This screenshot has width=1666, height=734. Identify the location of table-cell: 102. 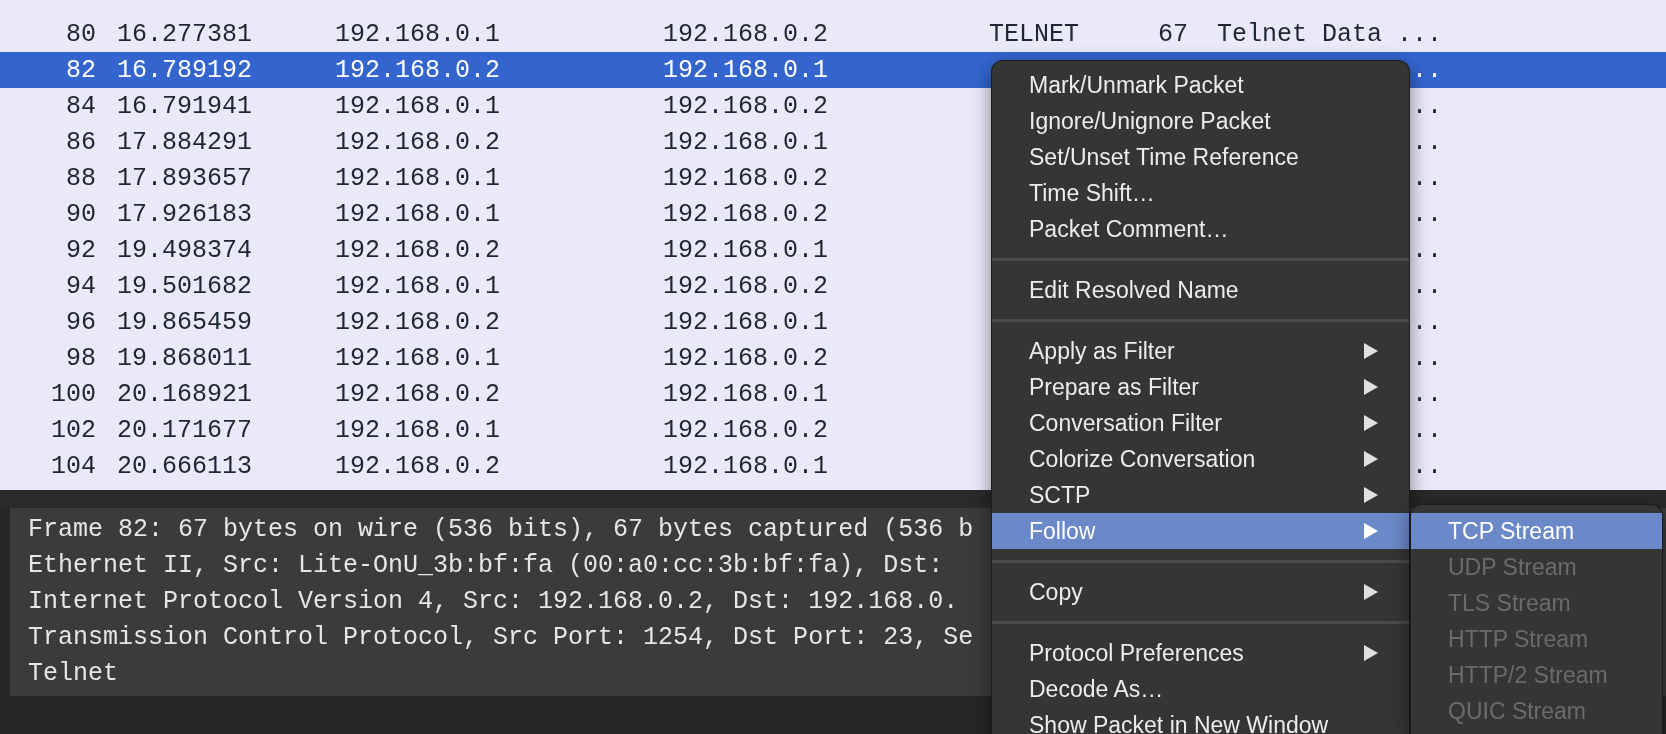
(73, 430).